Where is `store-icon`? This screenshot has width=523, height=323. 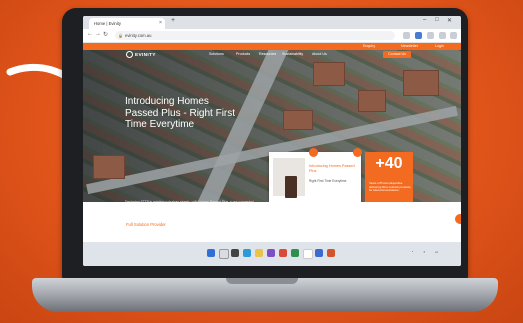
store-icon is located at coordinates (271, 253).